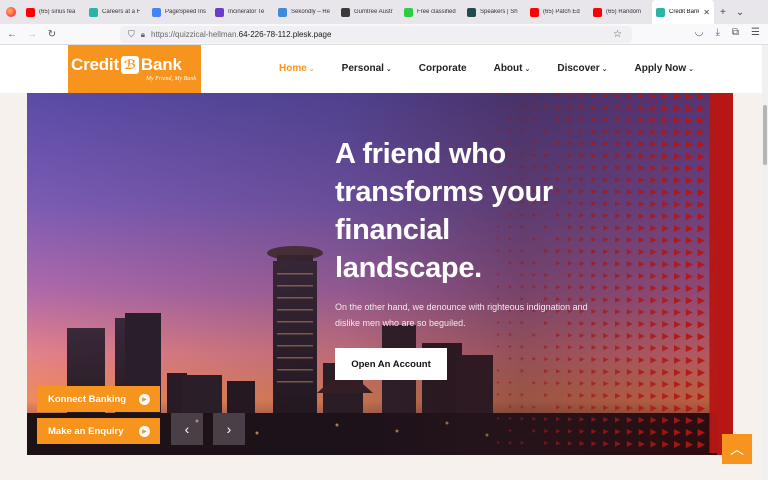  Describe the element at coordinates (12, 34) in the screenshot. I see `back-icon: ←` at that location.